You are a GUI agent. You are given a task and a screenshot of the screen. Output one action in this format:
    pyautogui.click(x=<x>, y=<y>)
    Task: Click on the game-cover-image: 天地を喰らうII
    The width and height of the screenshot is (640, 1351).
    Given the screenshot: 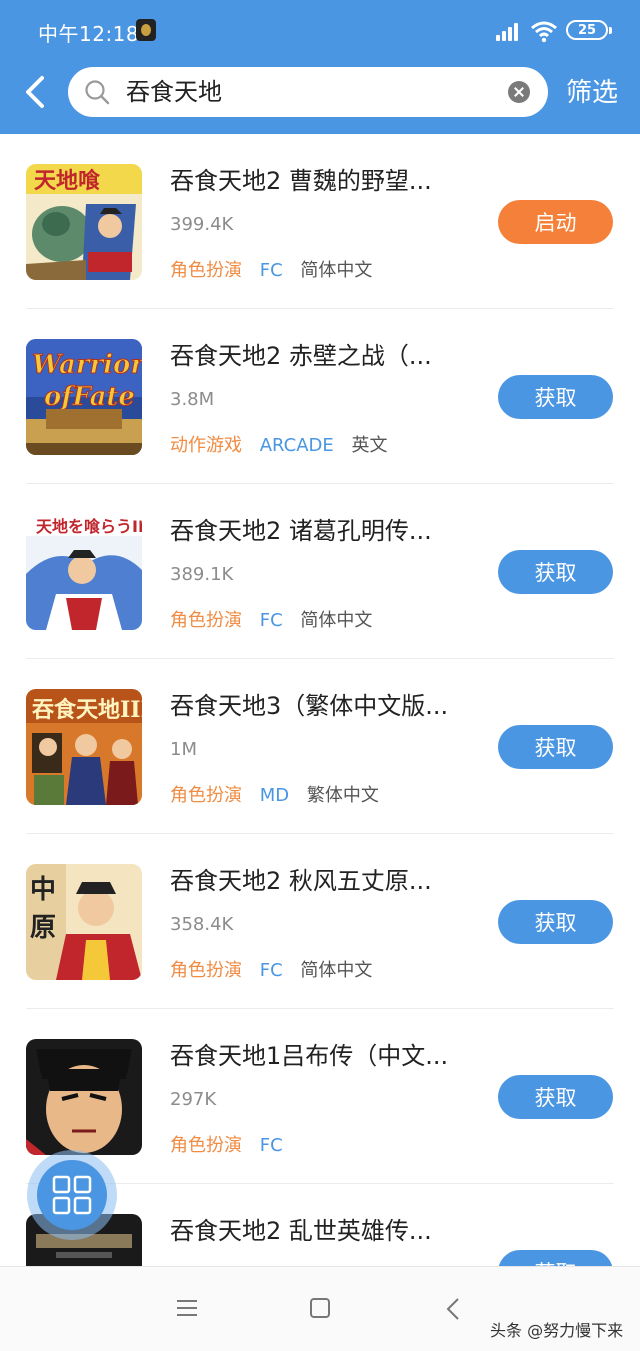 What is the action you would take?
    pyautogui.click(x=84, y=572)
    